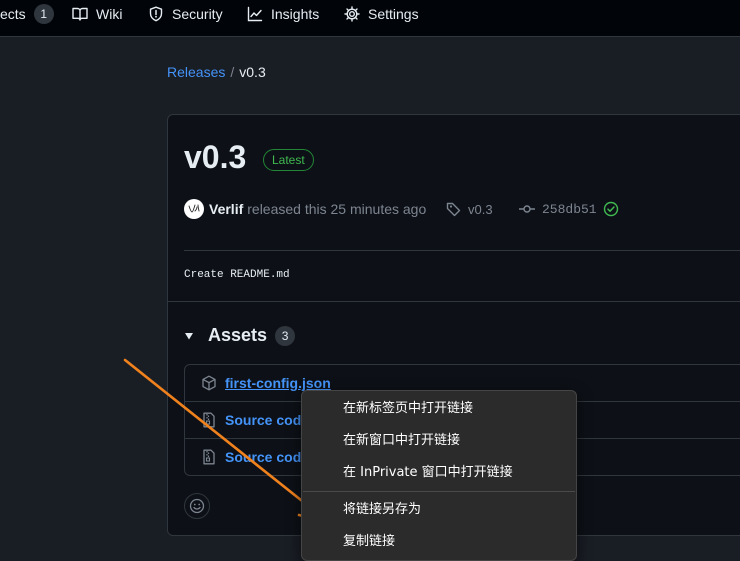 The height and width of the screenshot is (561, 740). What do you see at coordinates (439, 510) in the screenshot?
I see `menu-save-link-as: 将链接另存为` at bounding box center [439, 510].